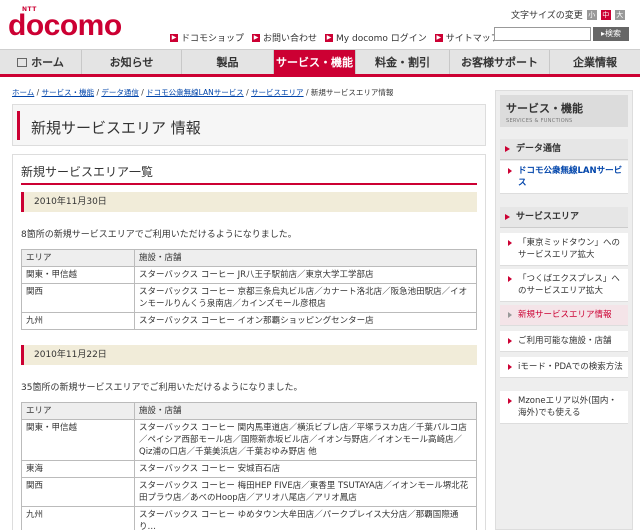 The height and width of the screenshot is (530, 640). I want to click on date-header: 2010年11月22日, so click(249, 355).